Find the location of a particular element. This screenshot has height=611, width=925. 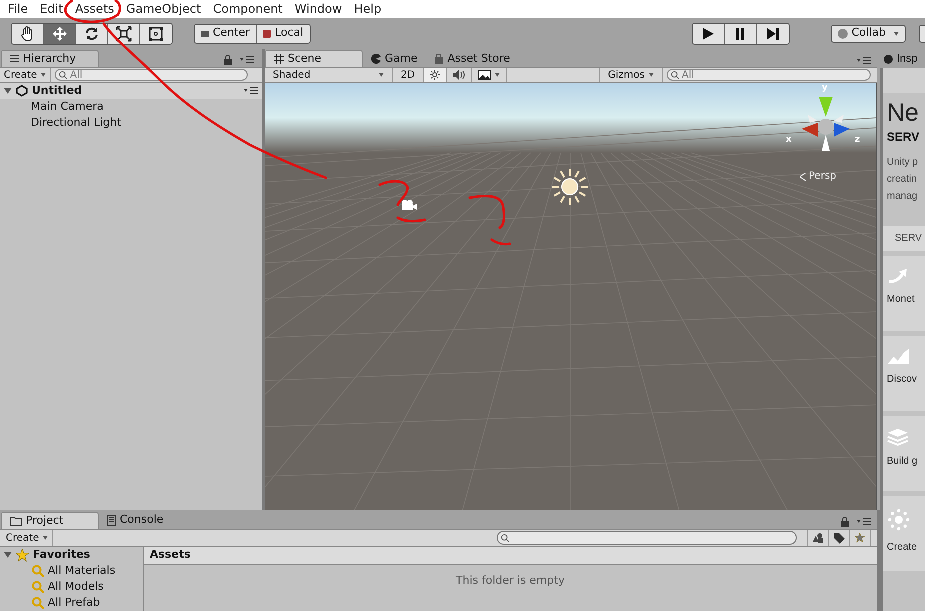

cube-icon is located at coordinates (267, 34).